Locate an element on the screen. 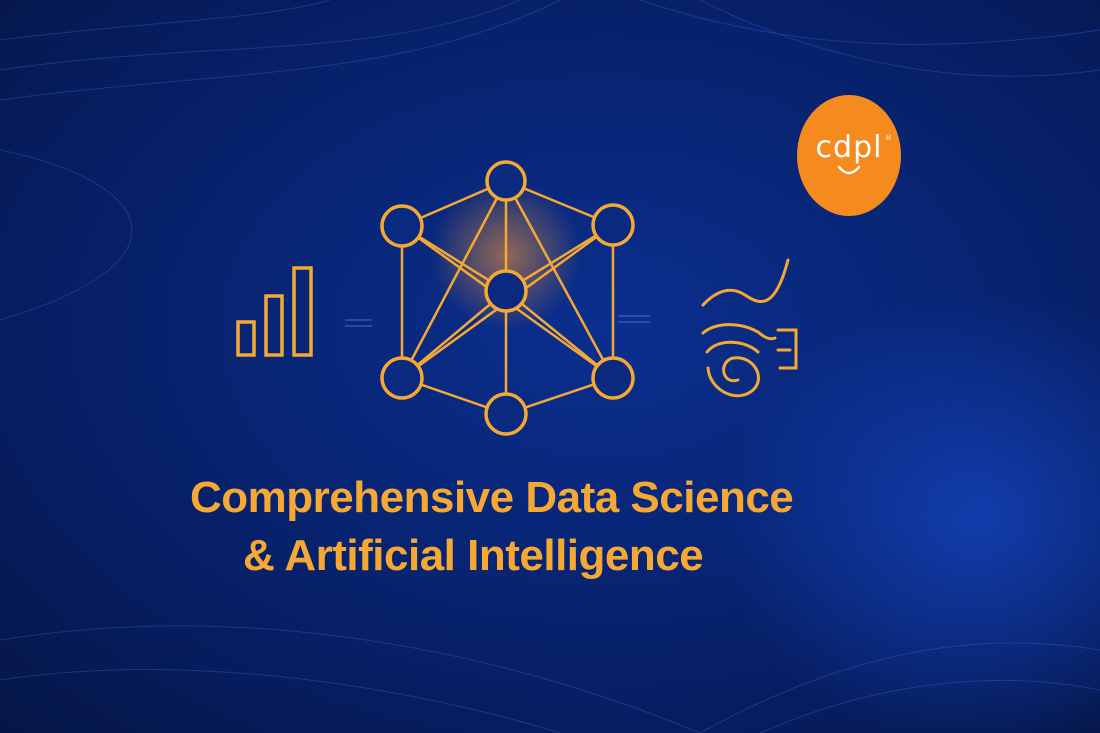 The image size is (1100, 733). logo-registered-mark: ® is located at coordinates (888, 138).